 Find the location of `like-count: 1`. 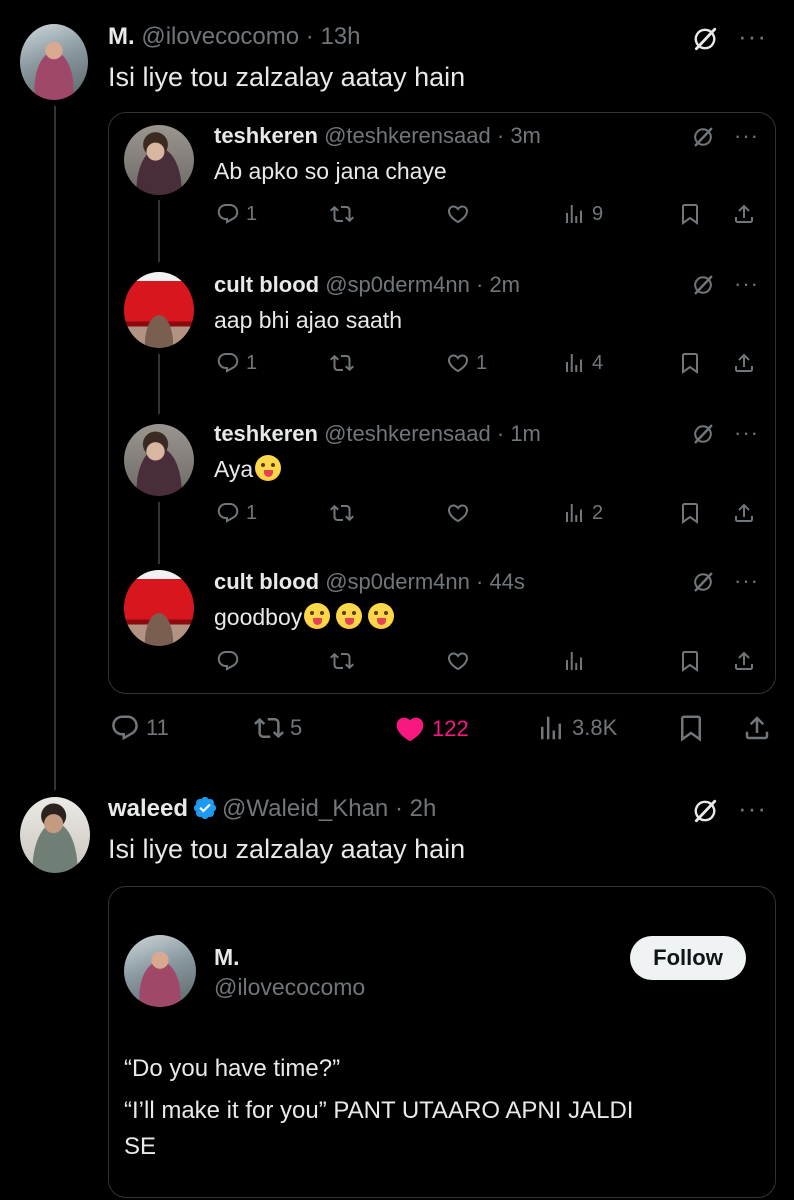

like-count: 1 is located at coordinates (482, 362).